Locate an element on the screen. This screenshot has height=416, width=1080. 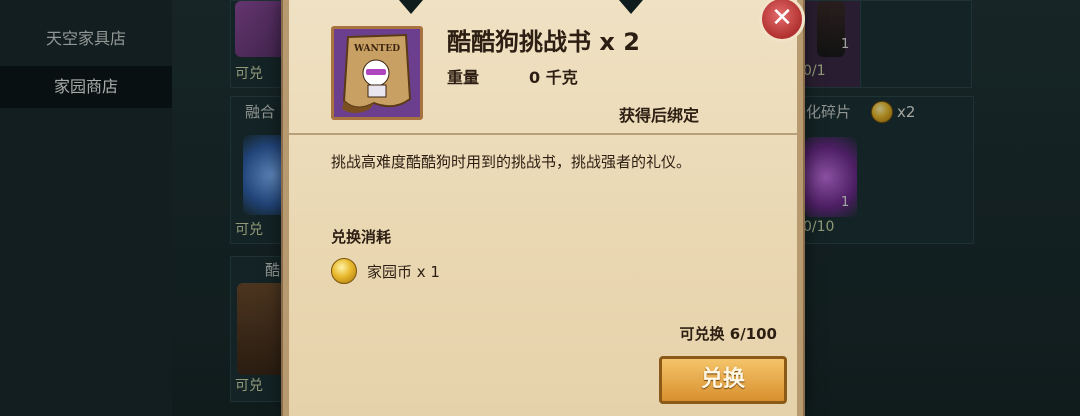
item-title: 酷酷狗挑战书 x 2 is located at coordinates (543, 42).